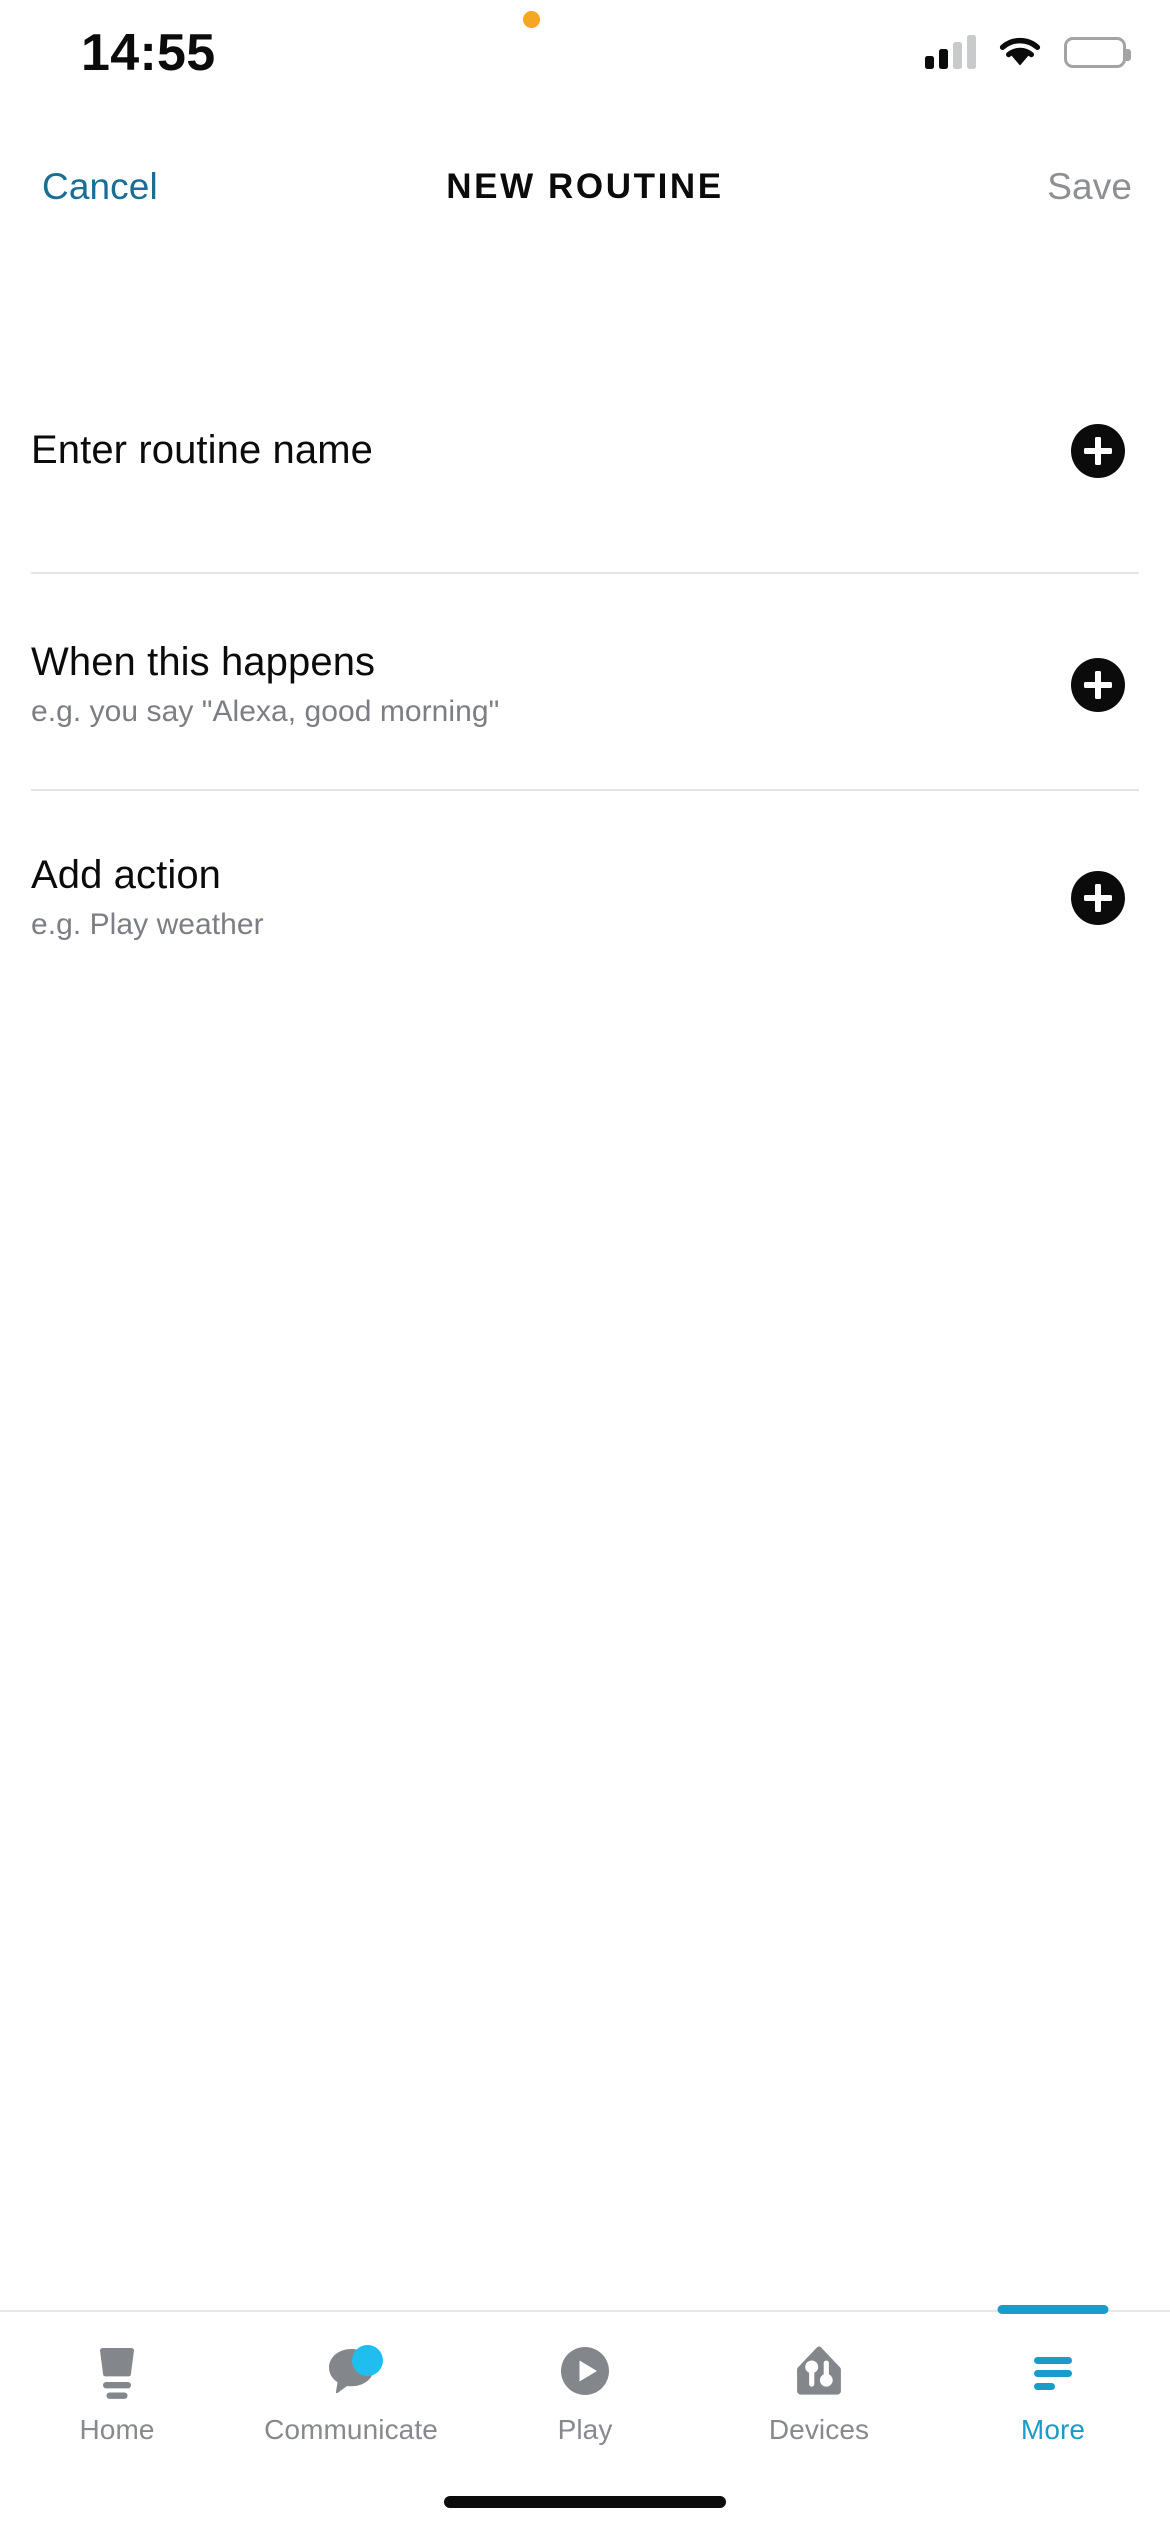 This screenshot has height=2532, width=1170. I want to click on add-action-texts: Add action e.g. Play weather, so click(147, 897).